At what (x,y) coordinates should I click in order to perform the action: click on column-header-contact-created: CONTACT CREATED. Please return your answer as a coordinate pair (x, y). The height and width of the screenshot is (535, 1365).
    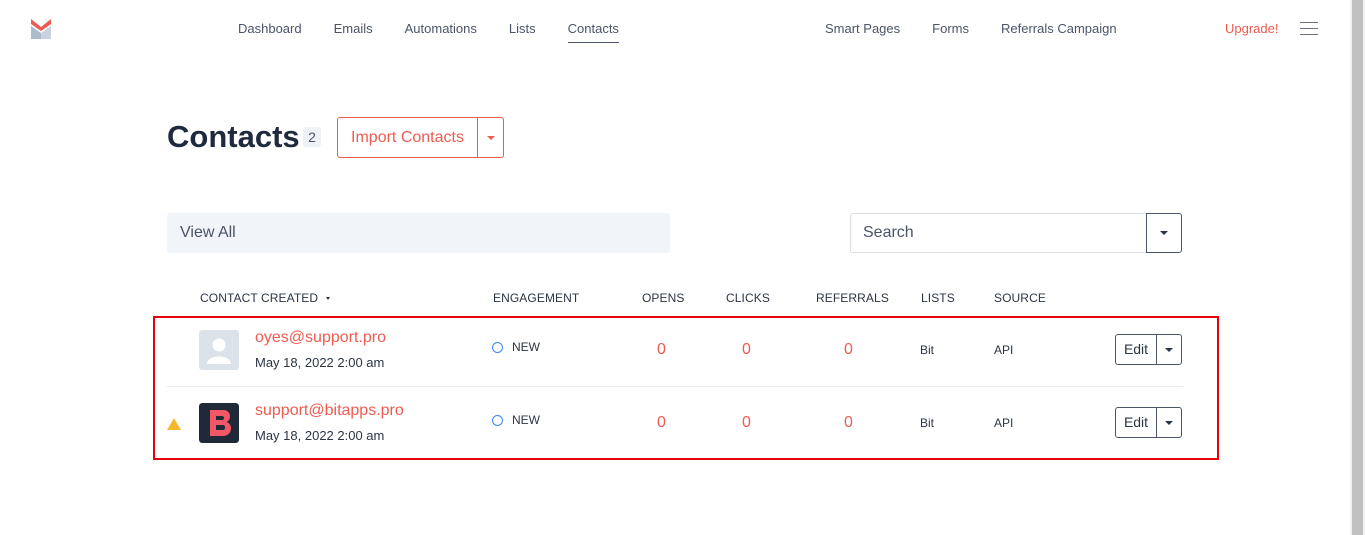
    Looking at the image, I should click on (265, 298).